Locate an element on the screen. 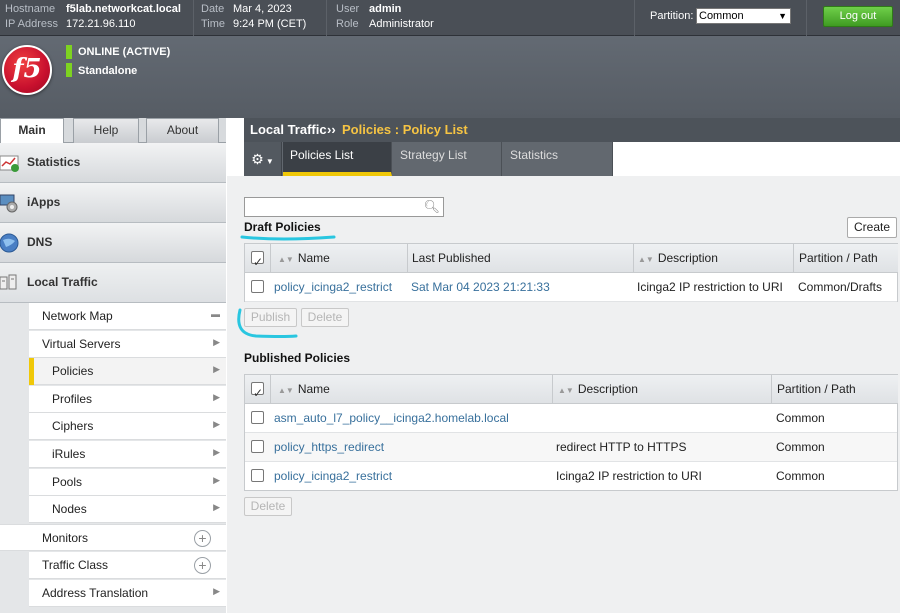 This screenshot has width=900, height=613. breadcrumb-section: Local Traffic is located at coordinates (288, 129).